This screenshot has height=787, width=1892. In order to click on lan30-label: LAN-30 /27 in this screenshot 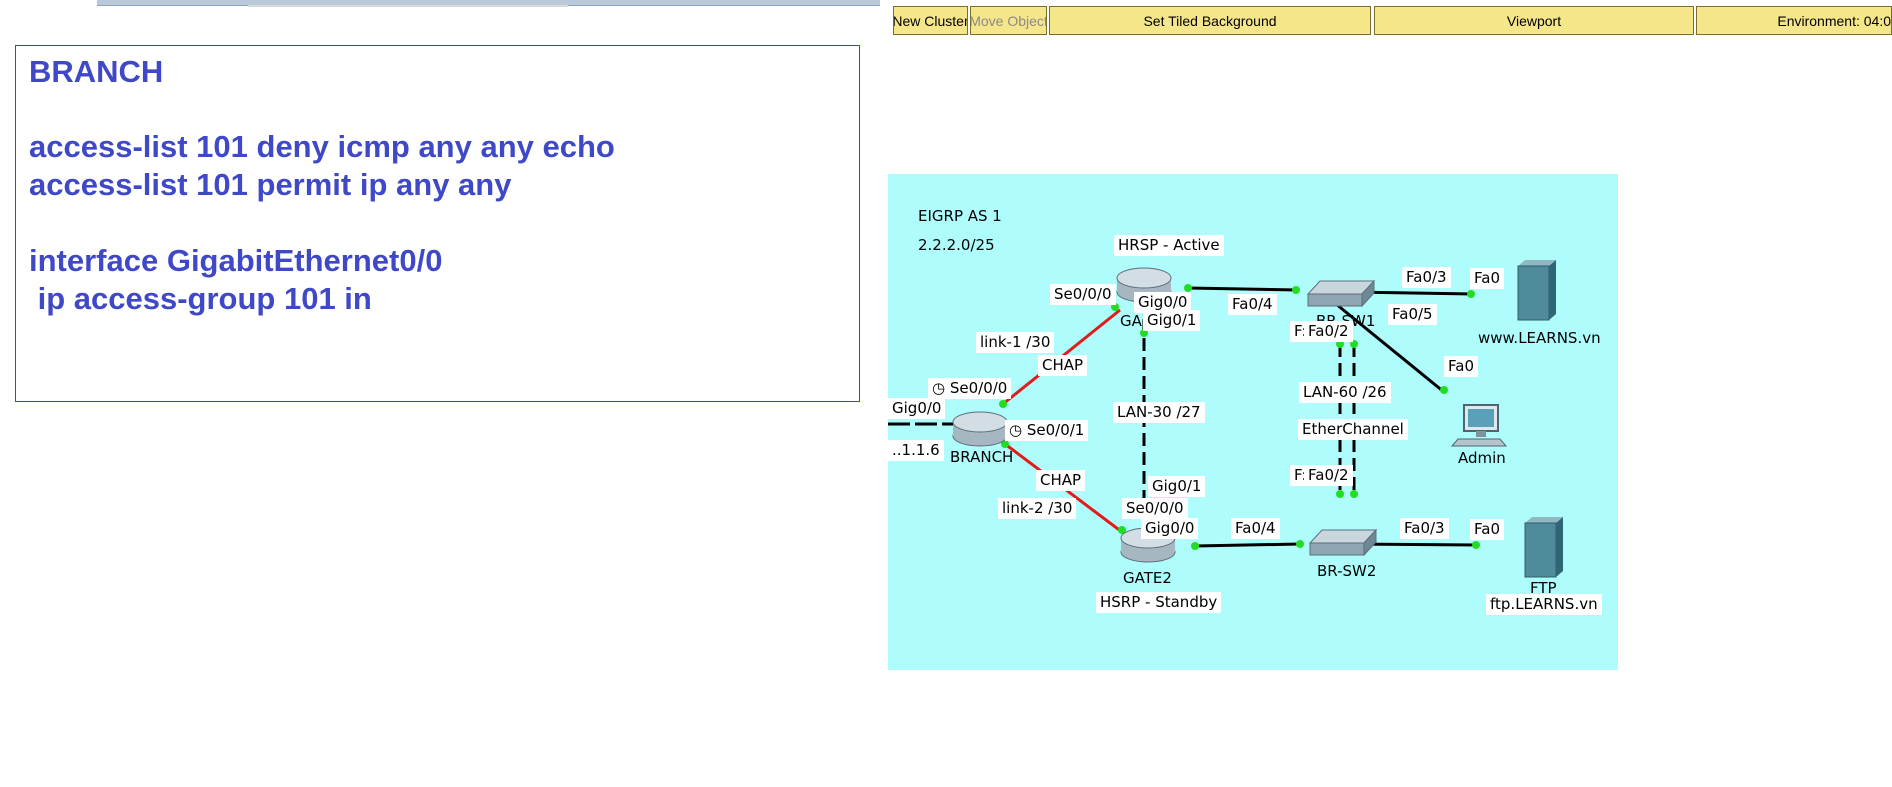, I will do `click(1159, 412)`.